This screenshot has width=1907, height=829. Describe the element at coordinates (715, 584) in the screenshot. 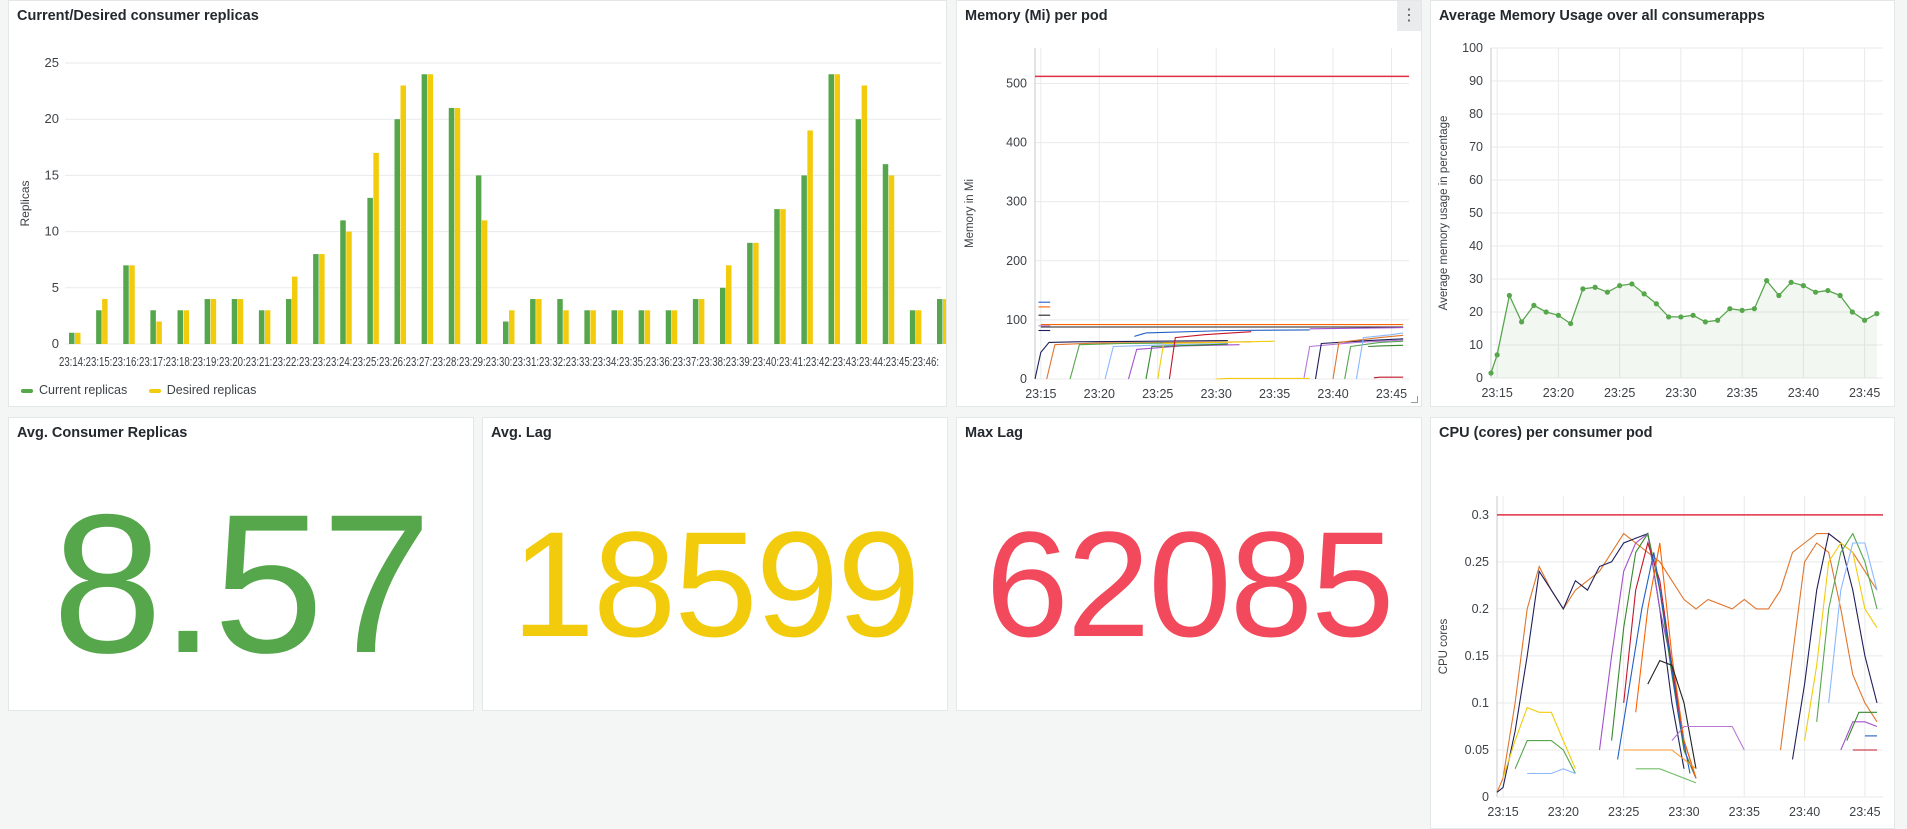

I see `stat-value: 18599` at that location.